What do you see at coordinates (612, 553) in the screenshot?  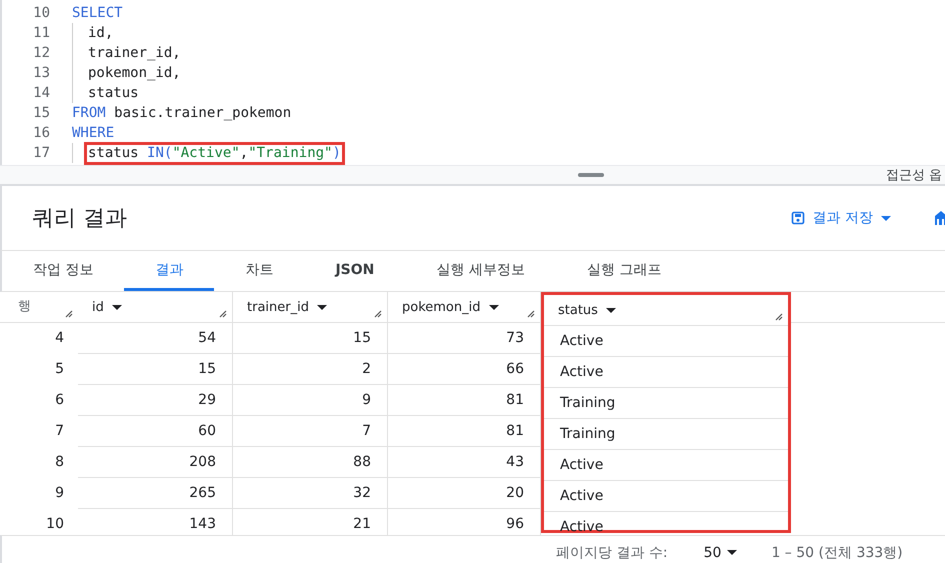 I see `page-size-label: 페이지당 결과 수:` at bounding box center [612, 553].